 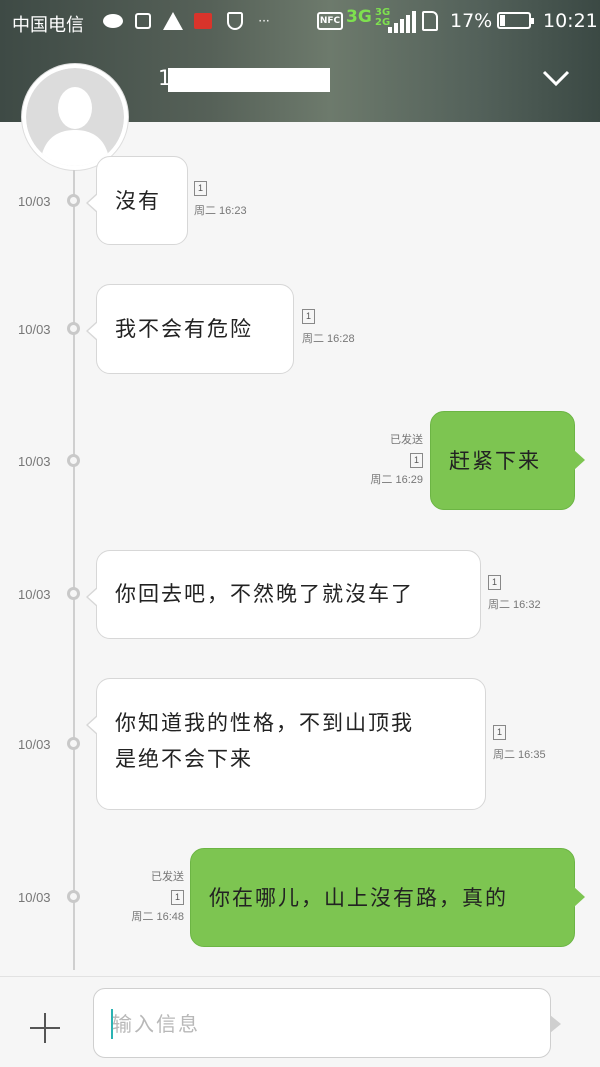 What do you see at coordinates (556, 78) in the screenshot?
I see `chevron-down-icon` at bounding box center [556, 78].